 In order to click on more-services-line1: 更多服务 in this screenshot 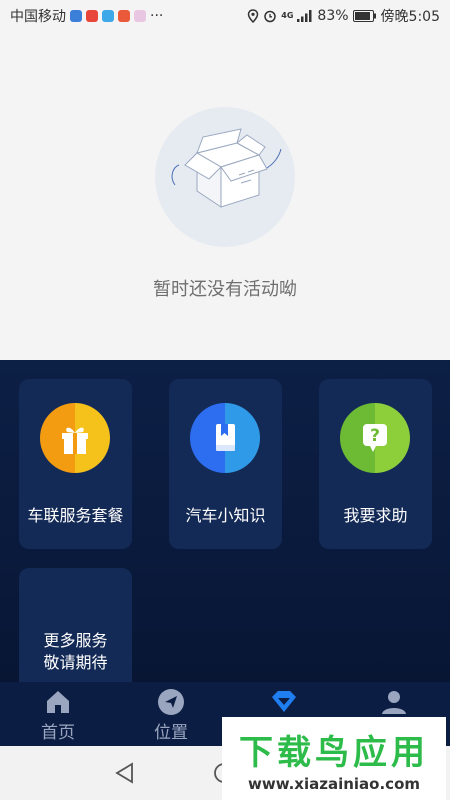, I will do `click(75, 640)`.